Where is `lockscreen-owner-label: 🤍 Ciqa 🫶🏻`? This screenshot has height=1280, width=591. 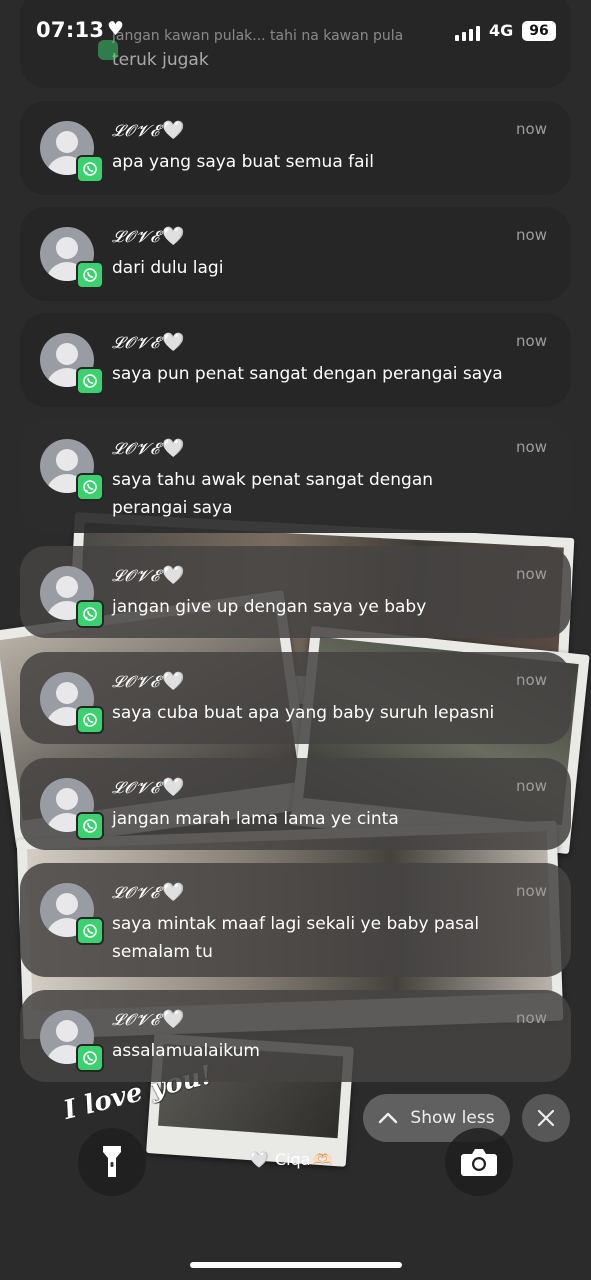 lockscreen-owner-label: 🤍 Ciqa 🫶🏻 is located at coordinates (290, 1159).